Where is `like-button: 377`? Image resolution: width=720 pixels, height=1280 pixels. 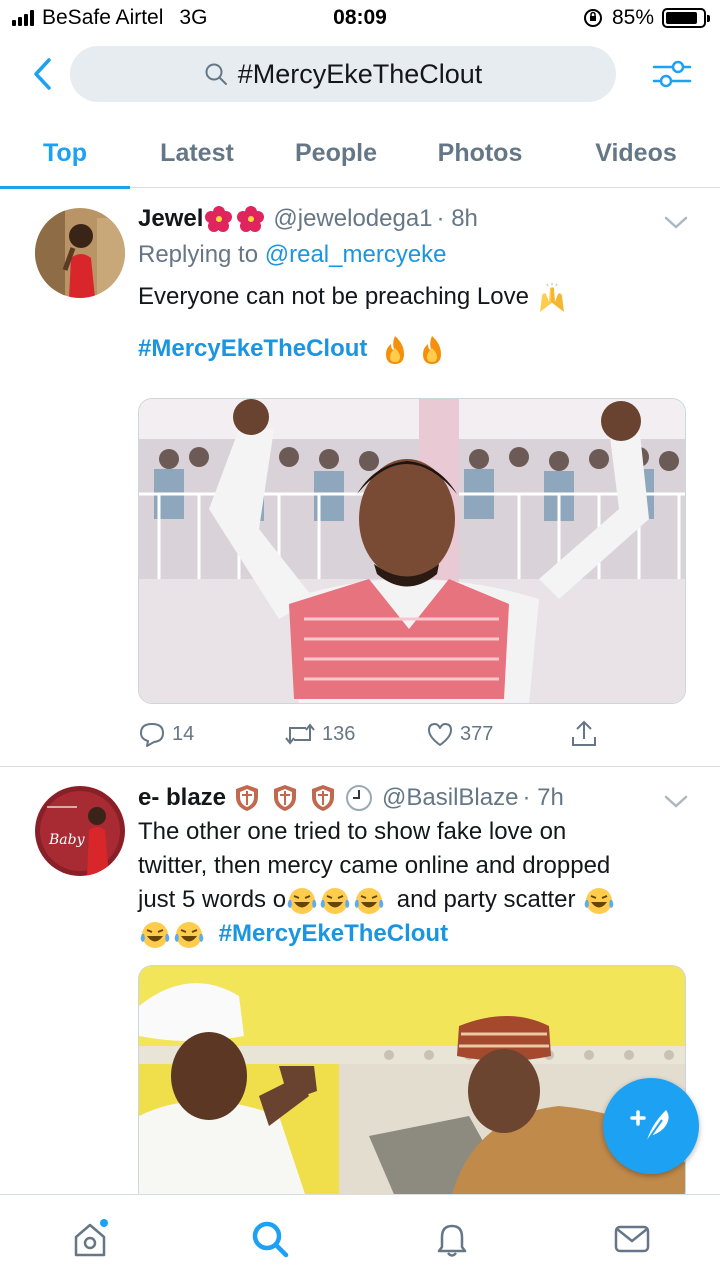 like-button: 377 is located at coordinates (459, 734).